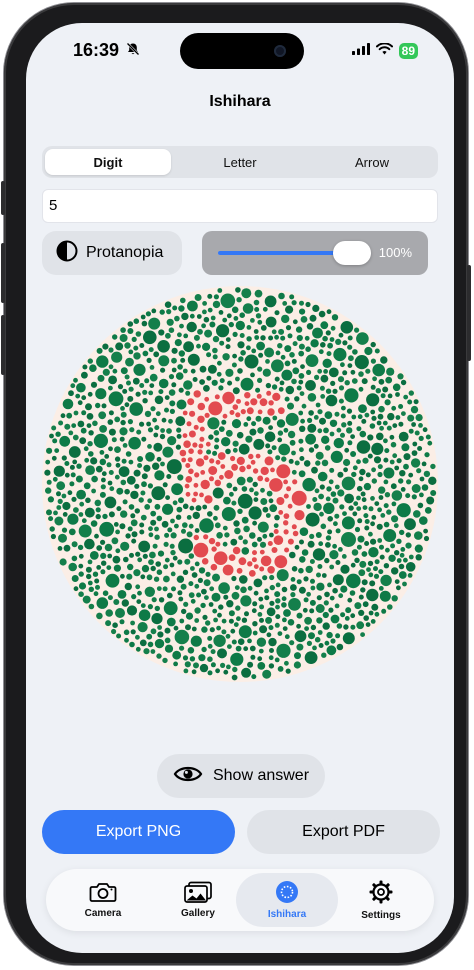 Image resolution: width=474 pixels, height=970 pixels. Describe the element at coordinates (287, 900) in the screenshot. I see `tab-ishihara: Ishihara` at that location.